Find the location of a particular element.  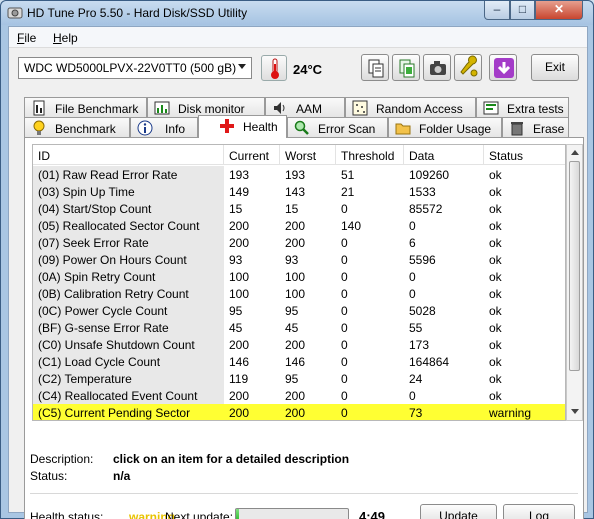

table-row: (C2) Temperature 119 95 0 24 ok is located at coordinates (299, 378).